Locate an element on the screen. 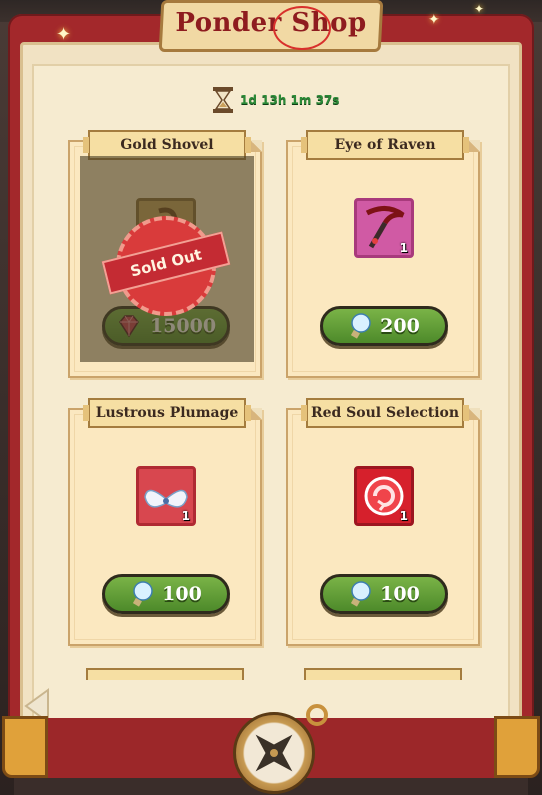 The width and height of the screenshot is (542, 795). corner-ornament-right is located at coordinates (517, 747).